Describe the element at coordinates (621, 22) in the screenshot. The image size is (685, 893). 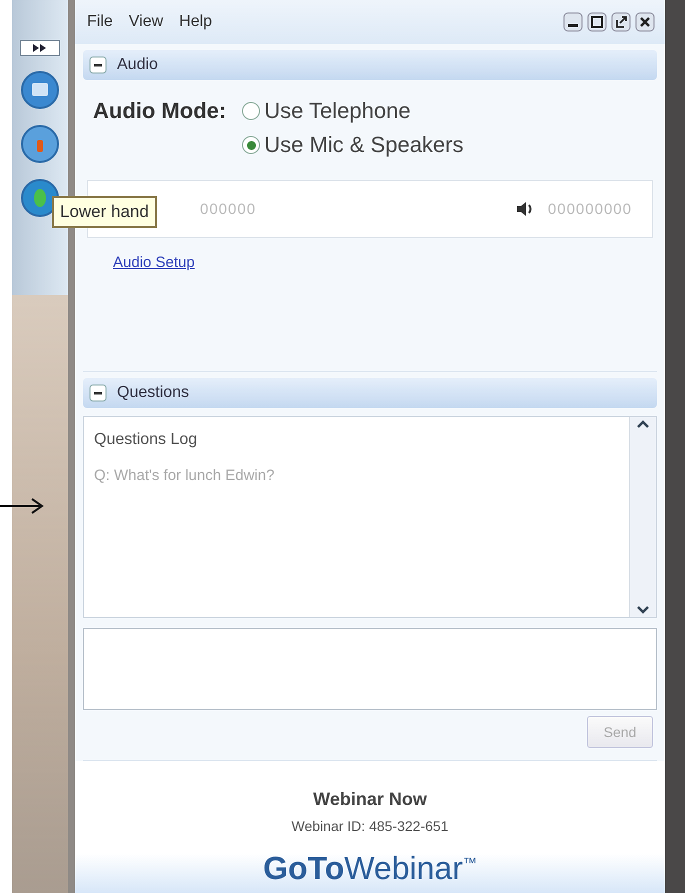
I see `popout-icon` at that location.